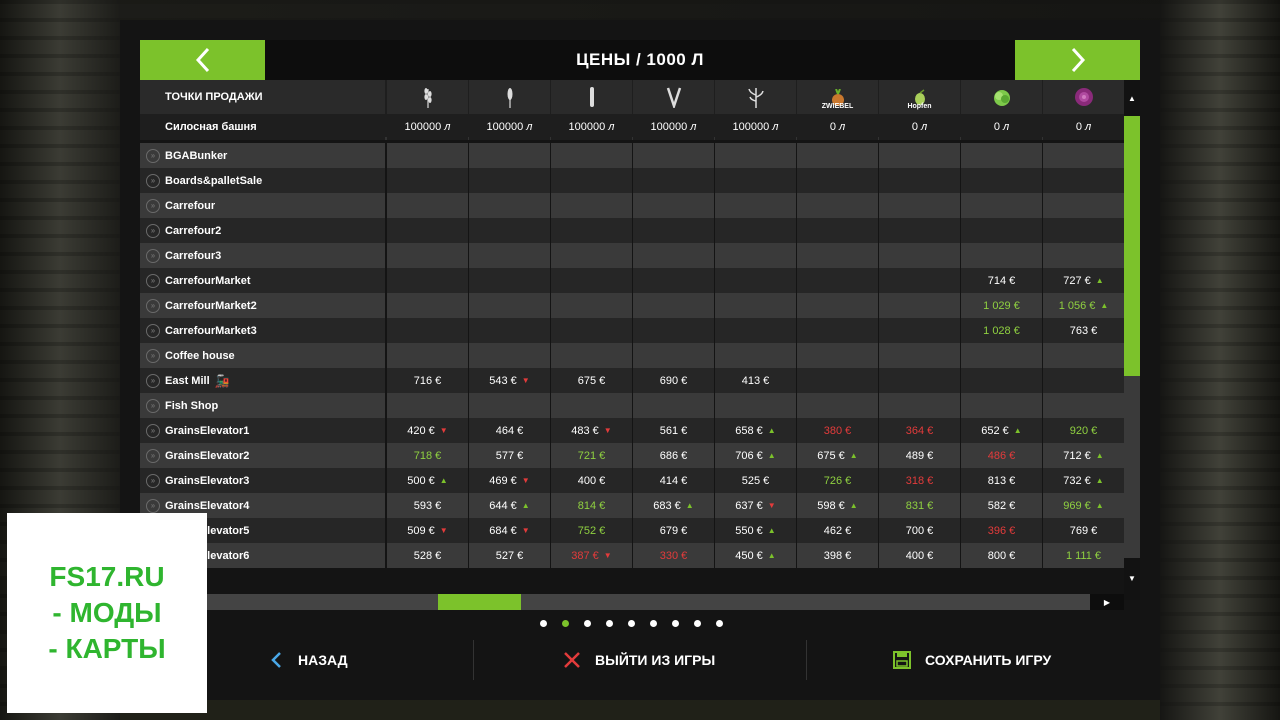  Describe the element at coordinates (1001, 530) in the screenshot. I see `price-value: 396 €` at that location.